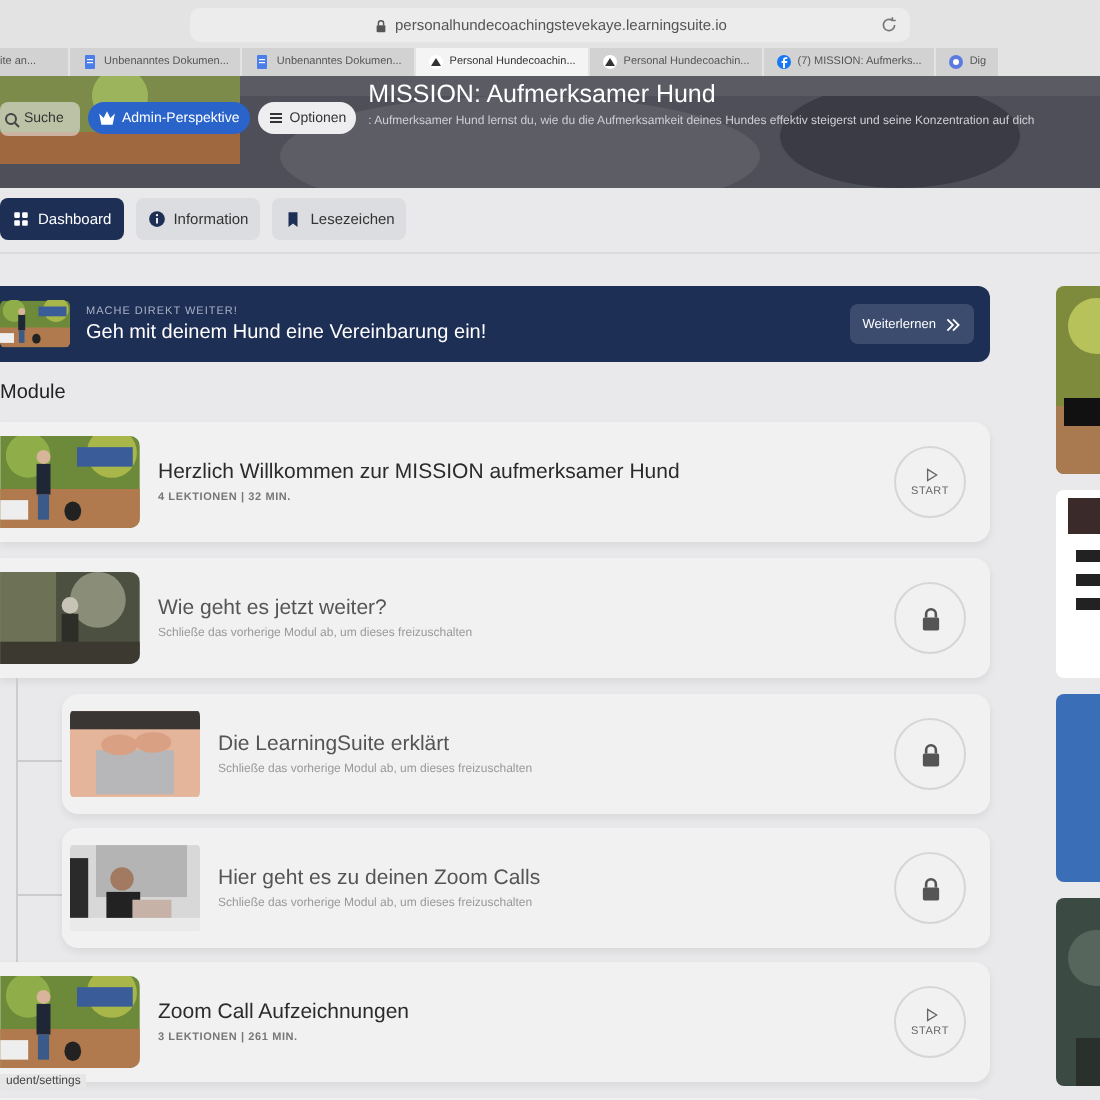 This screenshot has height=1100, width=1100. What do you see at coordinates (335, 744) in the screenshot?
I see `module-title: Die LearningSuite erklärt` at bounding box center [335, 744].